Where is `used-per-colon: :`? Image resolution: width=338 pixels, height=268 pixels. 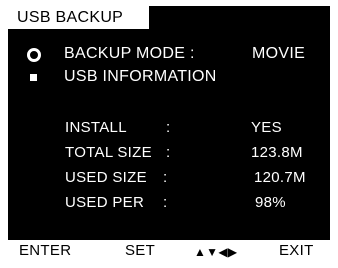
used-per-colon: : is located at coordinates (165, 202).